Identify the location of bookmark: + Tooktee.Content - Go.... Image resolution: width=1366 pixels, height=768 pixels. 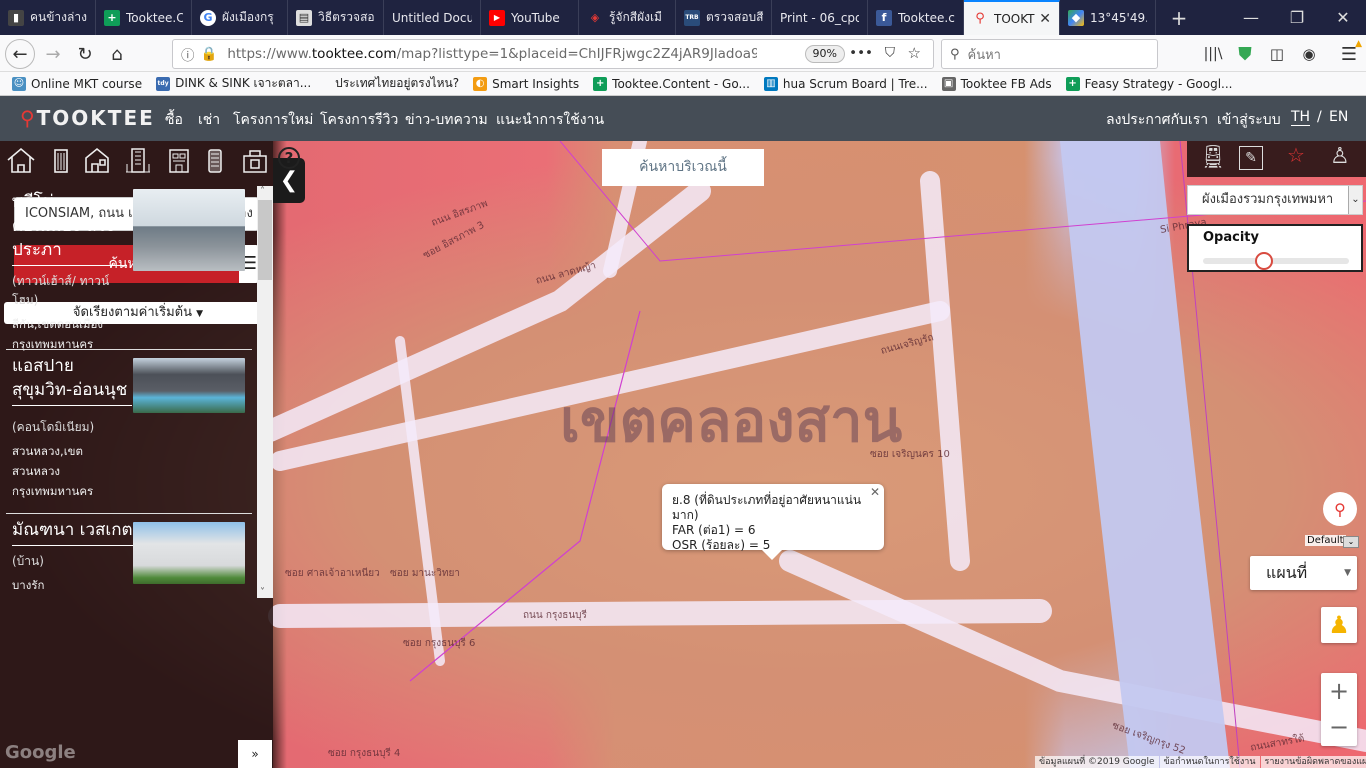
(671, 83).